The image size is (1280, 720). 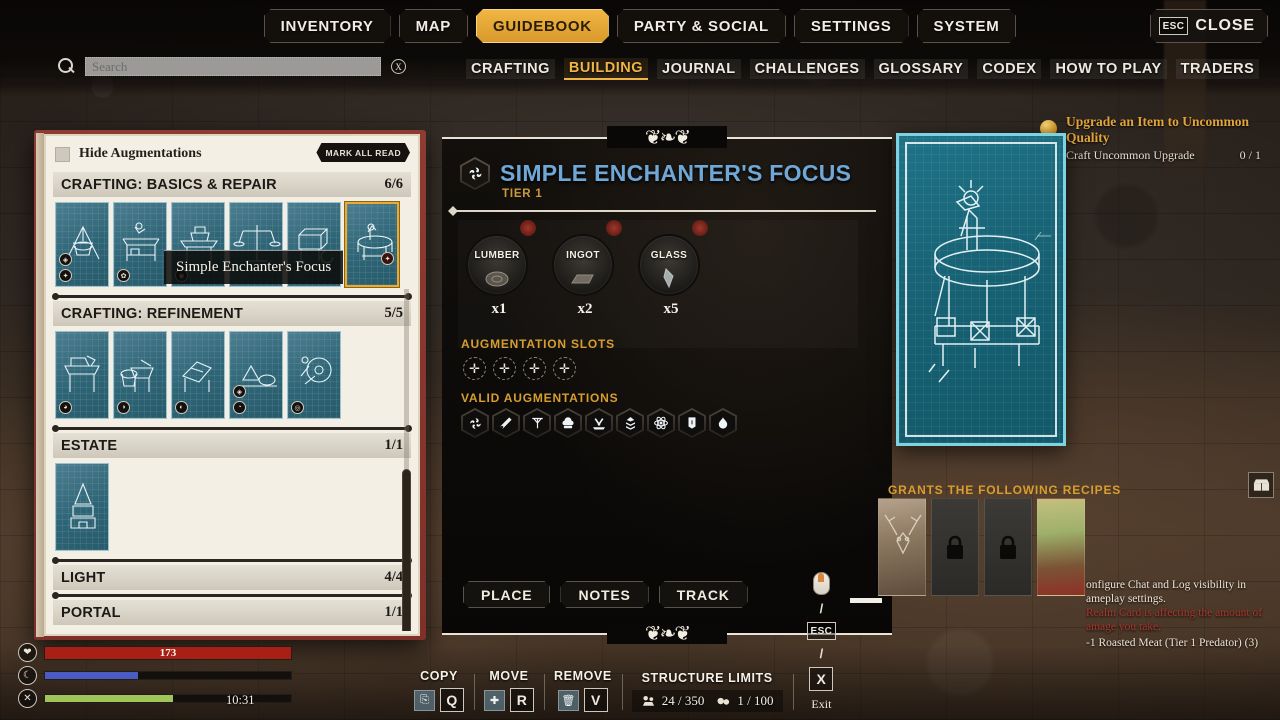 What do you see at coordinates (1250, 155) in the screenshot?
I see `quest-progress: 0 / 1` at bounding box center [1250, 155].